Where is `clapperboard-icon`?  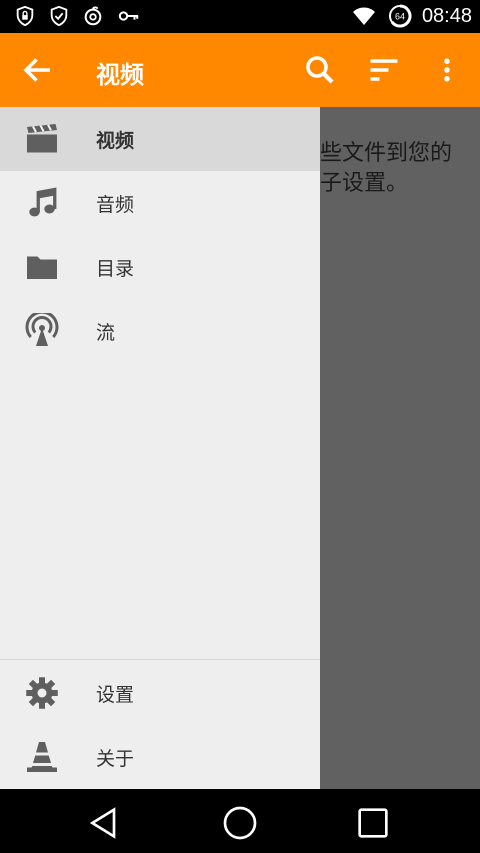 clapperboard-icon is located at coordinates (42, 138).